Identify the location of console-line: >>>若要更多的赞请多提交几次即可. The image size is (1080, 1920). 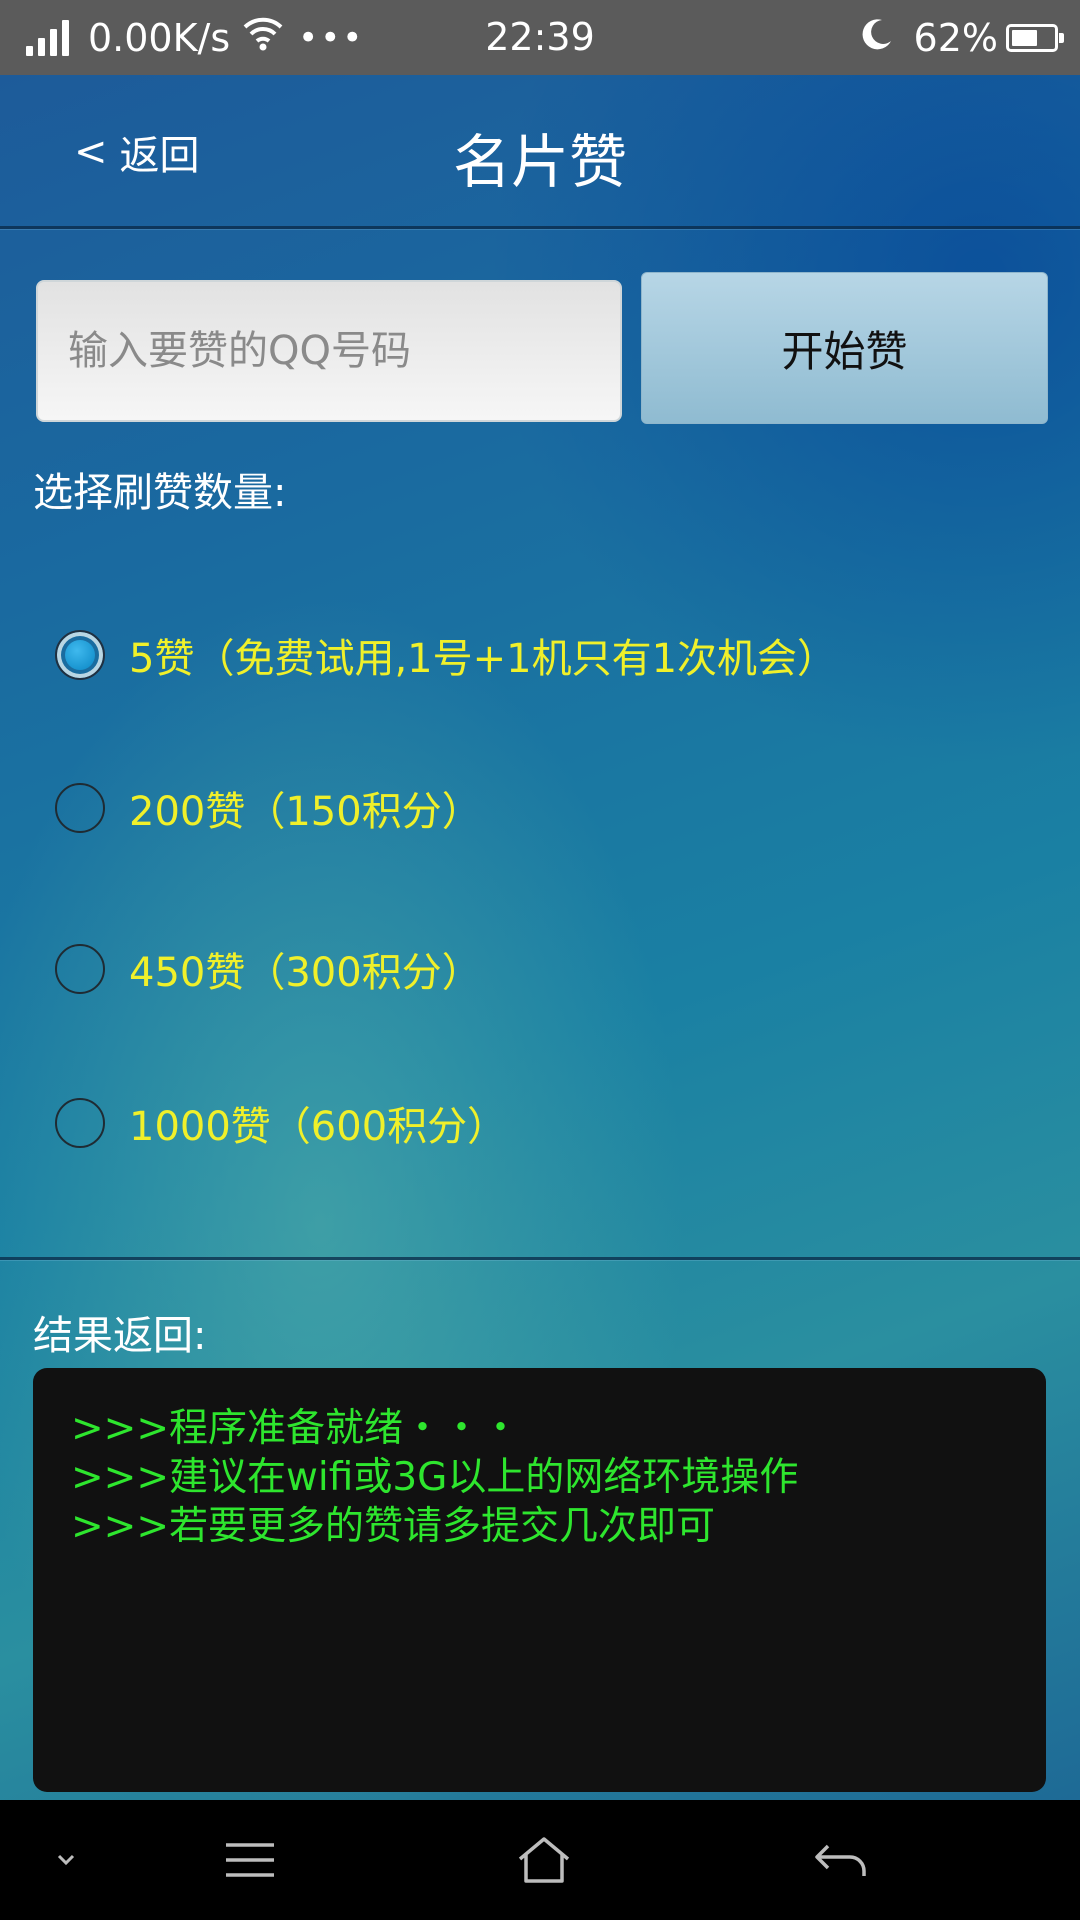
(393, 1526).